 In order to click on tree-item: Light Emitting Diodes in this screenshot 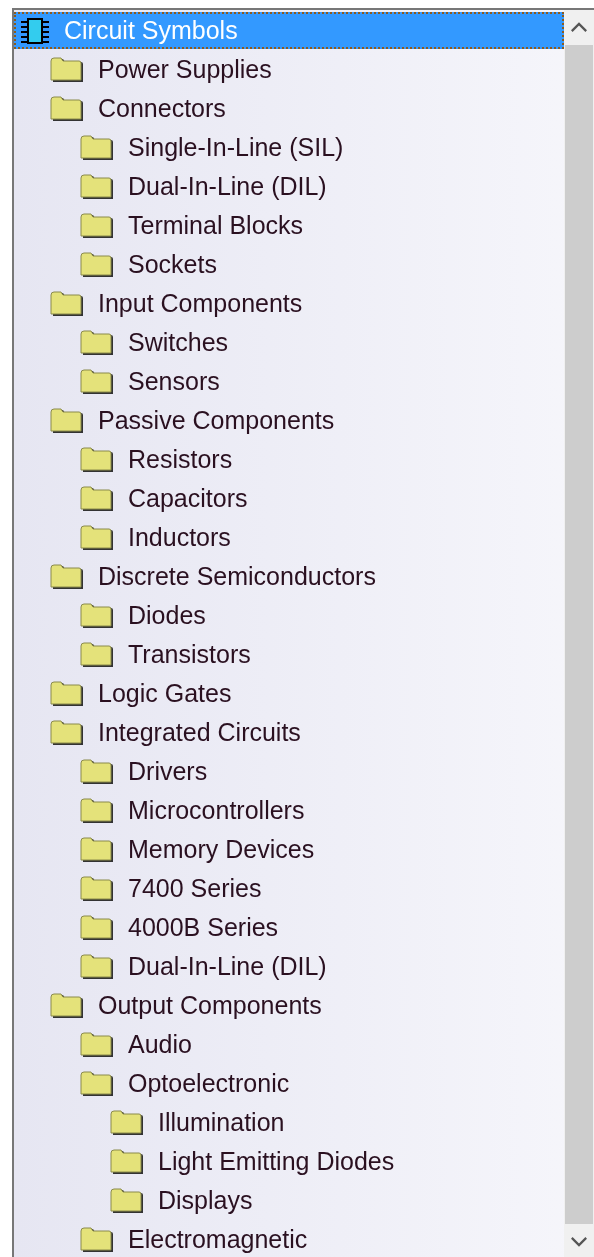, I will do `click(256, 1161)`.